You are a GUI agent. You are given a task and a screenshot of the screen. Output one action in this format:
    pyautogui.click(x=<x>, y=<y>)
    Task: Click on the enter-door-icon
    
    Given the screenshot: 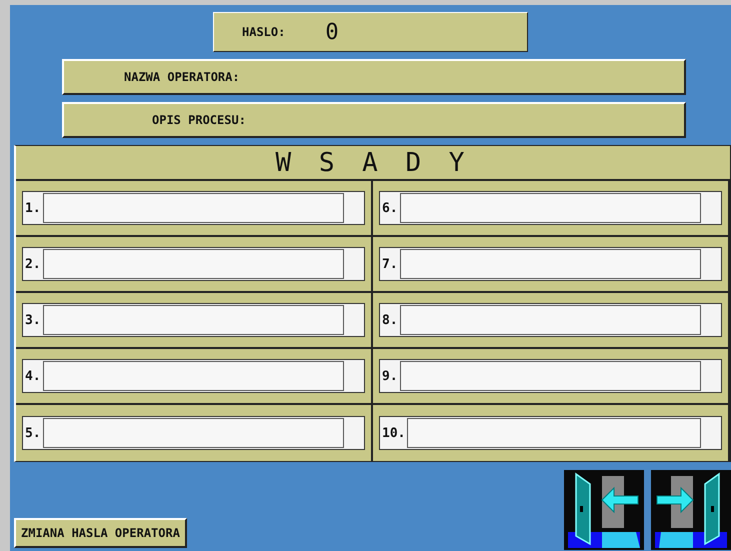 What is the action you would take?
    pyautogui.click(x=691, y=510)
    